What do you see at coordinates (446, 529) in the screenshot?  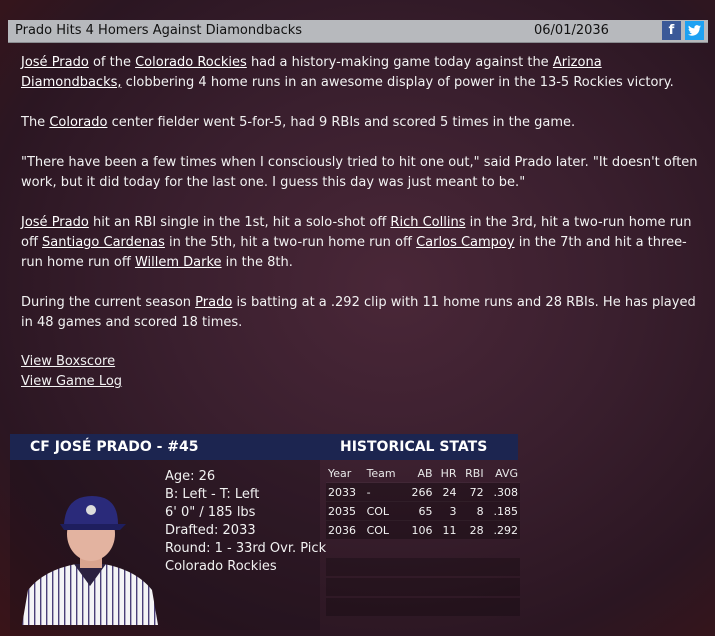 I see `table-cell: 11` at bounding box center [446, 529].